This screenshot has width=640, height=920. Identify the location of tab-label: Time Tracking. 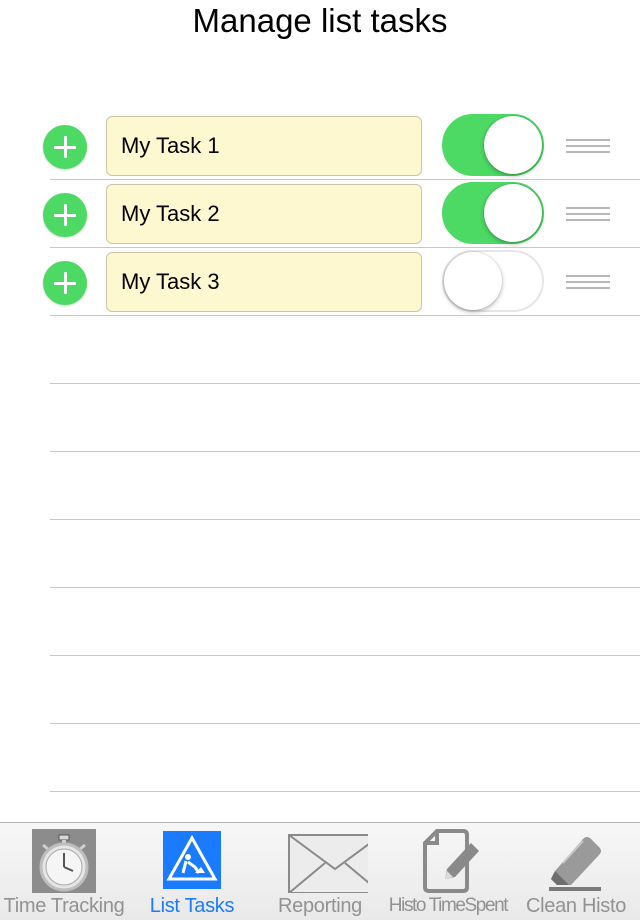
(64, 906).